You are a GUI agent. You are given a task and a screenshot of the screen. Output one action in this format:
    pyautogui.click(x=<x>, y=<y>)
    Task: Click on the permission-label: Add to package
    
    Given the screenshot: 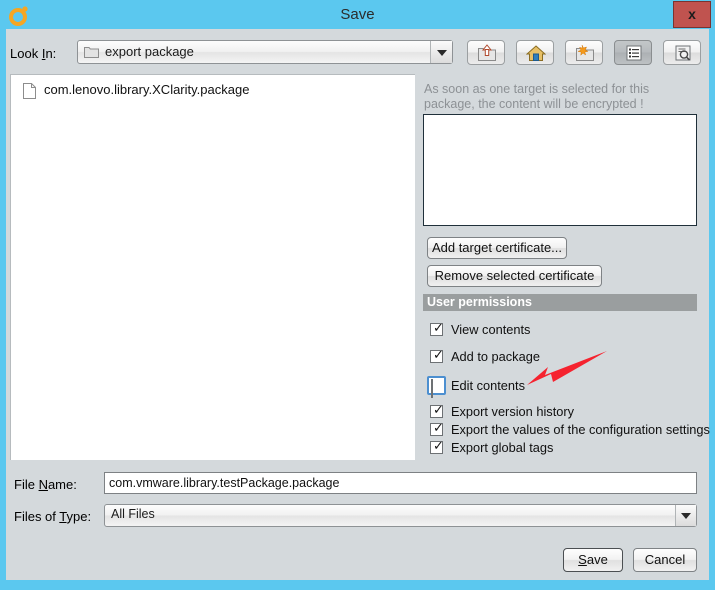 What is the action you would take?
    pyautogui.click(x=495, y=356)
    